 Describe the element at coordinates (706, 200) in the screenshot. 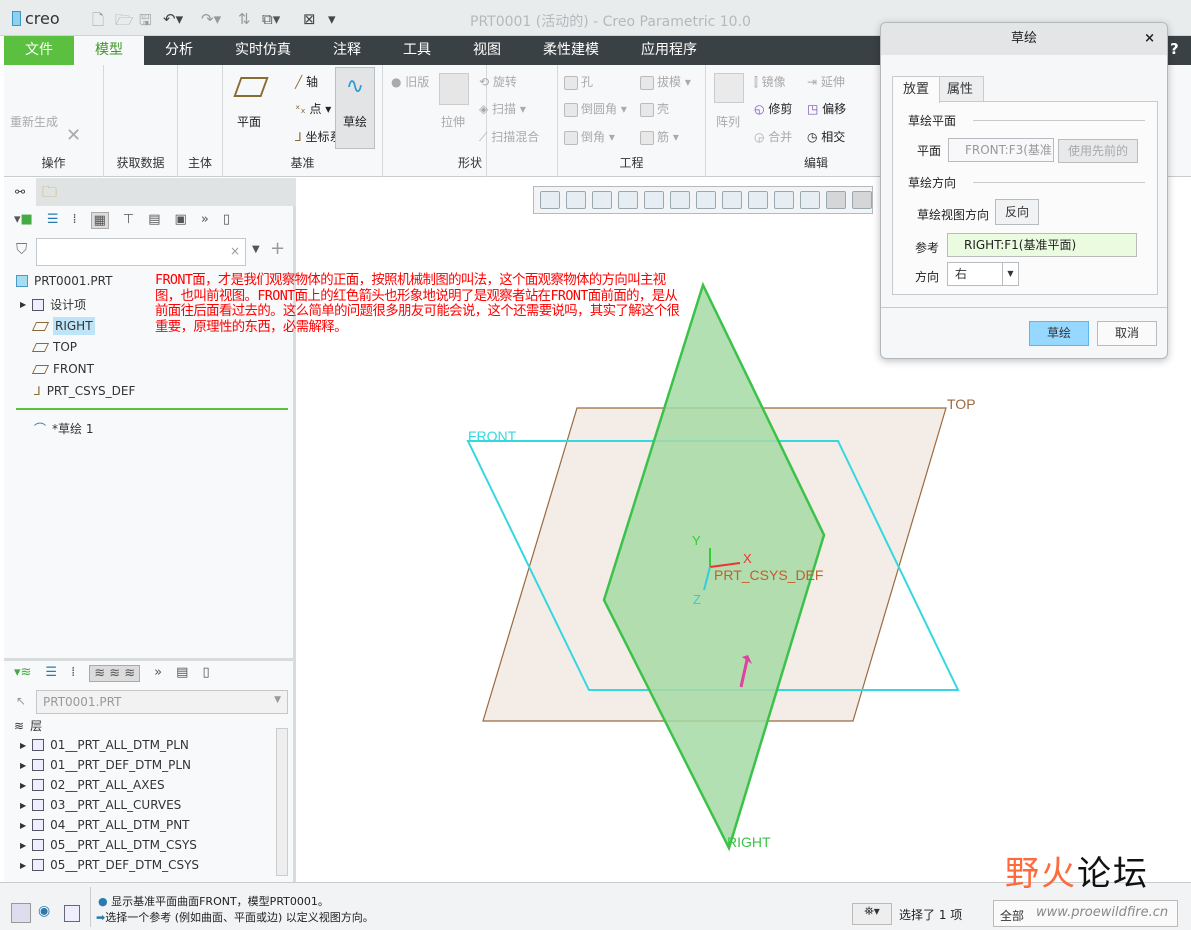

I see `view-manager-icon` at that location.